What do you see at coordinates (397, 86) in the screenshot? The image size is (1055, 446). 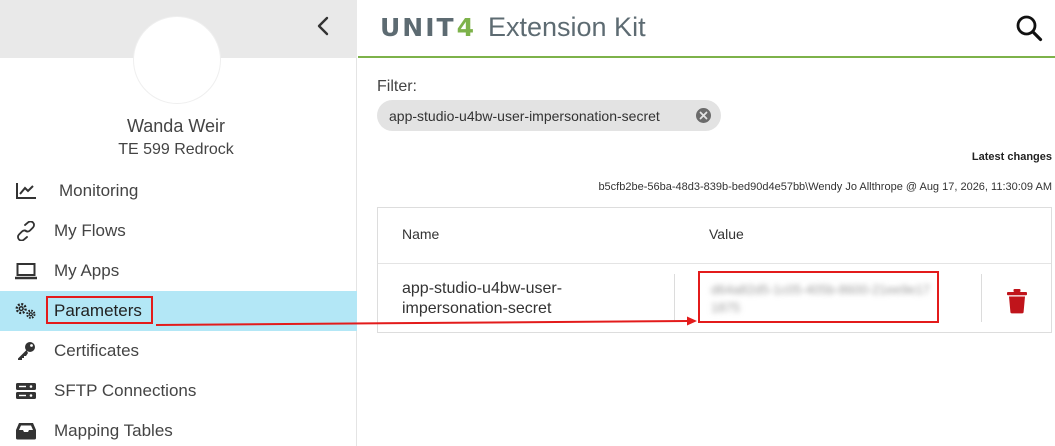 I see `filter-label: Filter:` at bounding box center [397, 86].